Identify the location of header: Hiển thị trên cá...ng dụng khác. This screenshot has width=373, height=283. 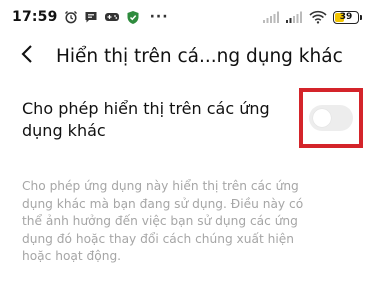
(186, 56).